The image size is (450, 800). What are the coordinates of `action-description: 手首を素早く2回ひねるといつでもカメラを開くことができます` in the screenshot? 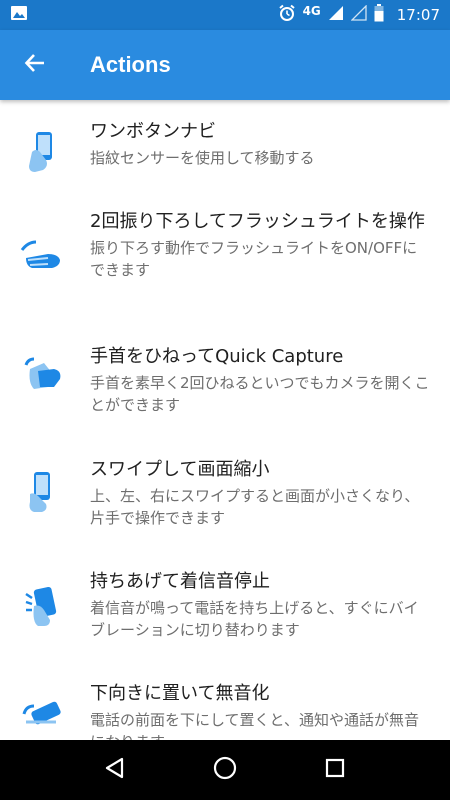 It's located at (260, 394).